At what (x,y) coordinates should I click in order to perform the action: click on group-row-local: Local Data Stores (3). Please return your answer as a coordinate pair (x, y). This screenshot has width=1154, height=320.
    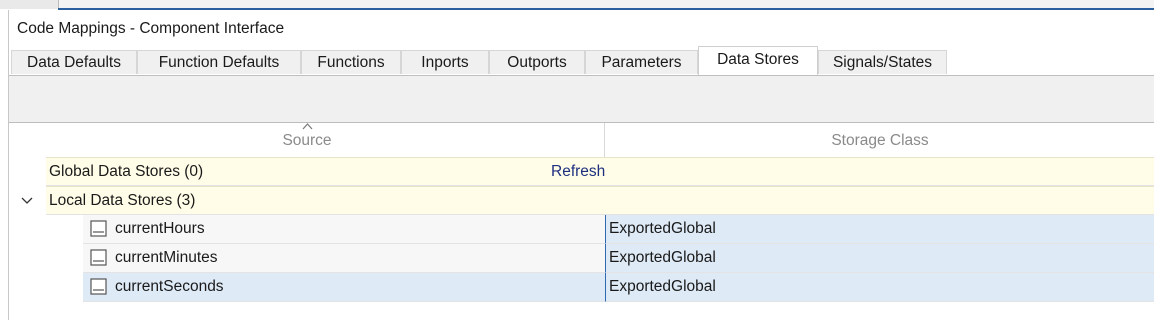
    Looking at the image, I should click on (600, 200).